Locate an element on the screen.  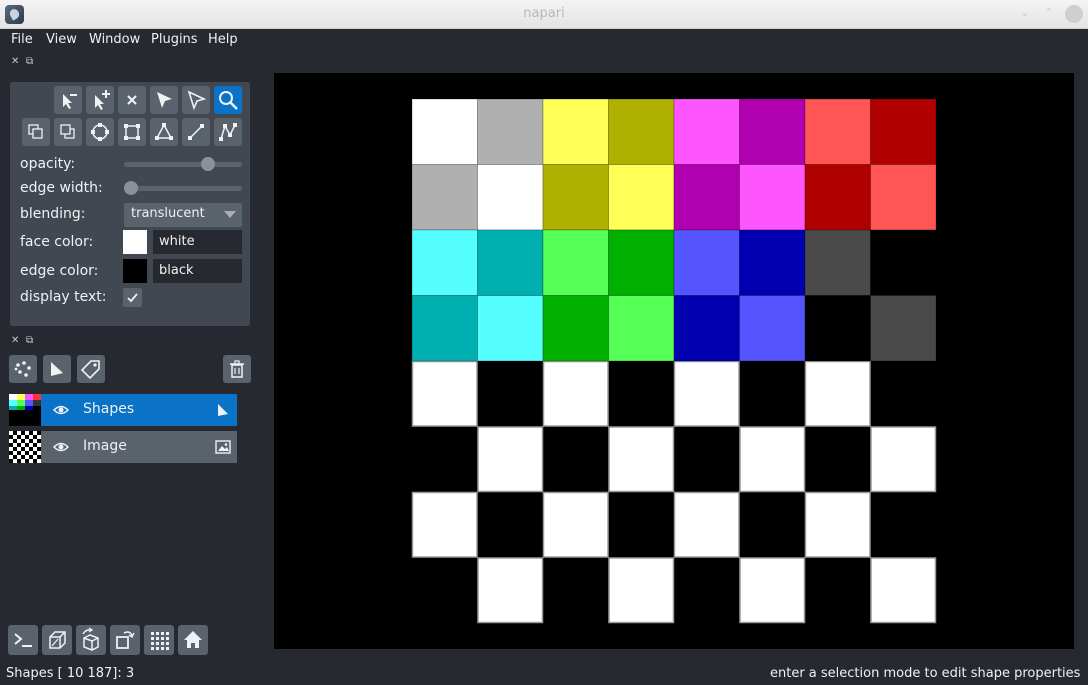
rectangle-icon is located at coordinates (132, 132).